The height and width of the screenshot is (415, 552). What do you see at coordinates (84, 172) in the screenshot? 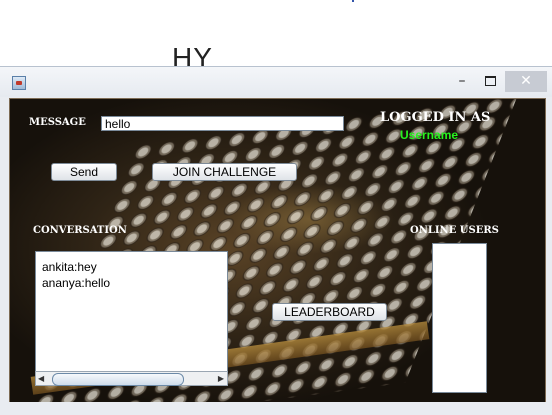
I see `send-button: Send` at bounding box center [84, 172].